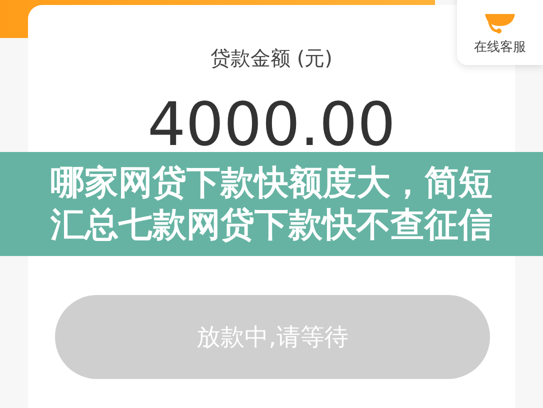 Image resolution: width=543 pixels, height=408 pixels. Describe the element at coordinates (271, 225) in the screenshot. I see `title-line: 汇总七款网贷下款快不查征信` at that location.